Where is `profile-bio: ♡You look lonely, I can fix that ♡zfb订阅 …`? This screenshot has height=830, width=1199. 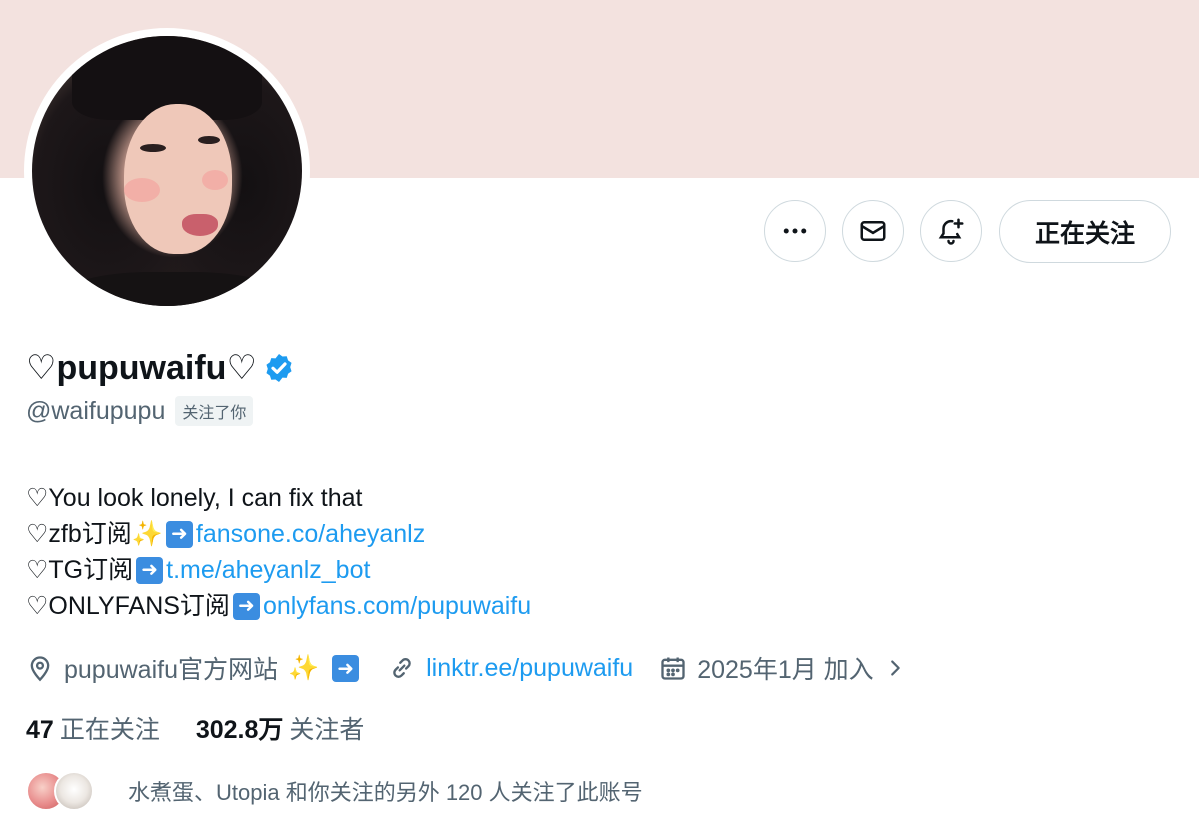
profile-bio: ♡You look lonely, I can fix that ♡zfb订阅 … is located at coordinates (278, 552).